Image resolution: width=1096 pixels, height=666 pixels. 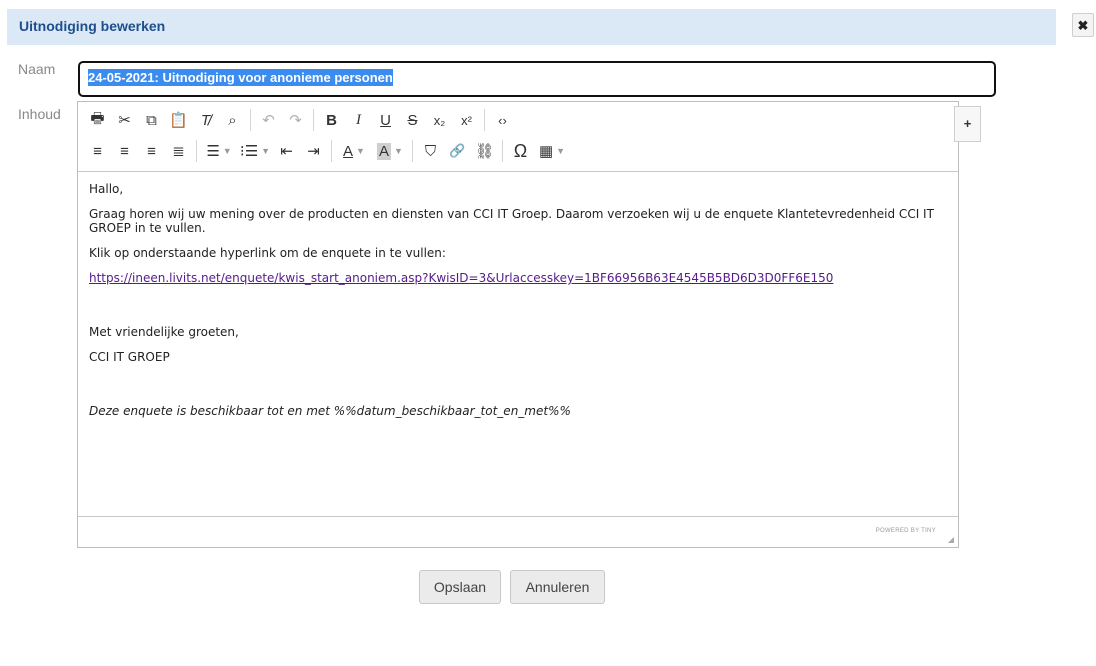 I want to click on cut-icon: ✂, so click(x=124, y=120).